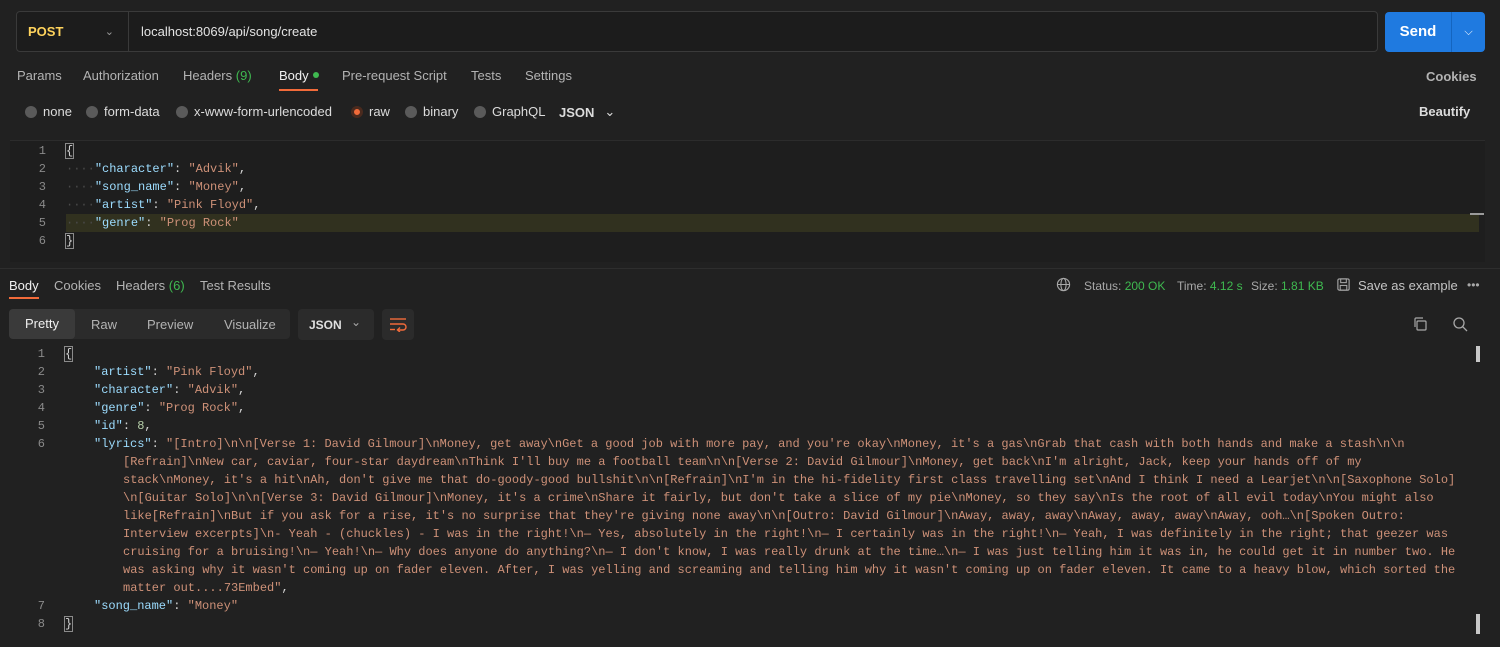 The width and height of the screenshot is (1500, 647). Describe the element at coordinates (357, 111) in the screenshot. I see `radio-circle-selected` at that location.